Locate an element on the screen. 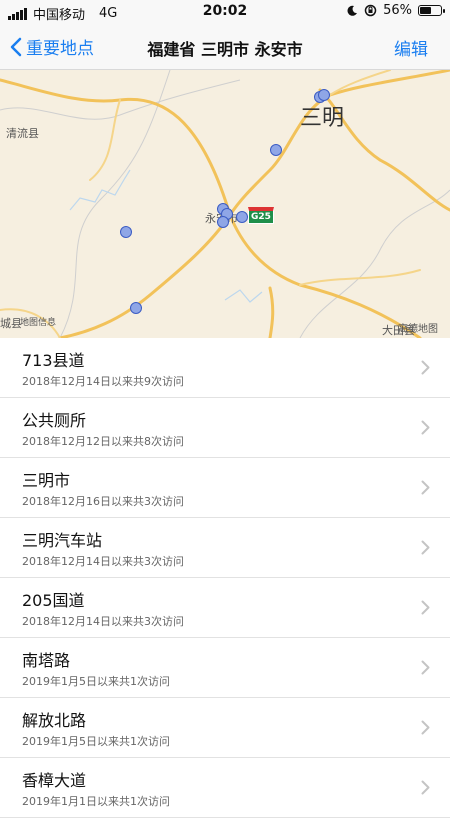 This screenshot has width=450, height=818. battery-icon is located at coordinates (431, 10).